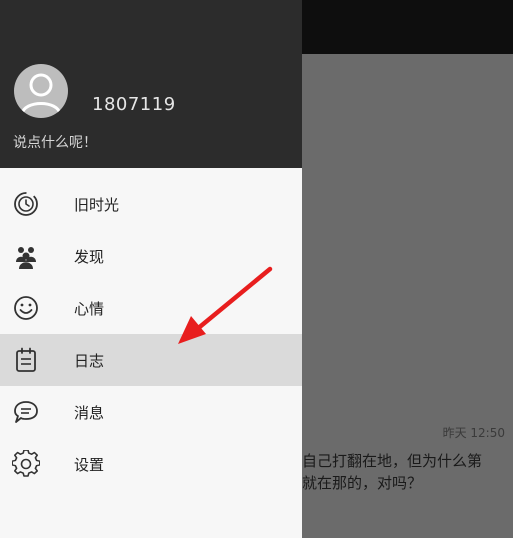 Image resolution: width=513 pixels, height=538 pixels. I want to click on chat-bubble-icon, so click(26, 412).